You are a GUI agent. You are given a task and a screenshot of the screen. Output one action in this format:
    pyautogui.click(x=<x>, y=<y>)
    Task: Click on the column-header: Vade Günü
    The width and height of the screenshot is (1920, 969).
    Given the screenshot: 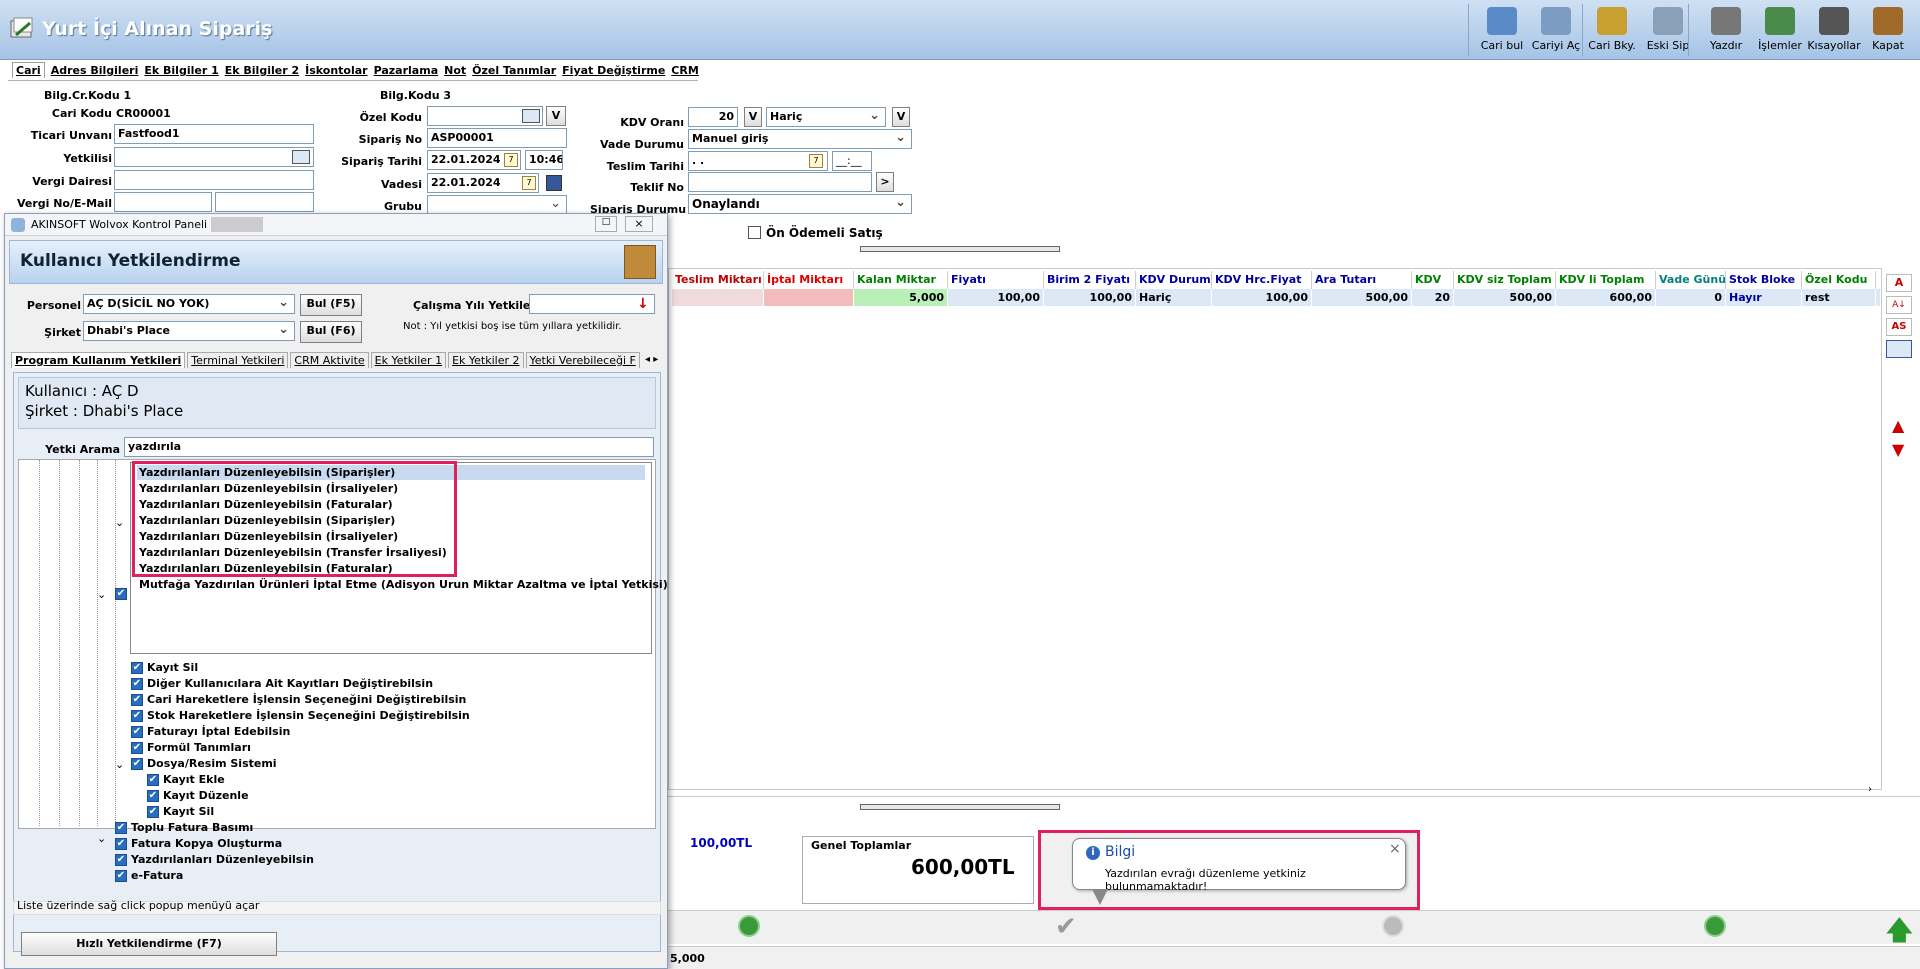 What is the action you would take?
    pyautogui.click(x=1691, y=280)
    